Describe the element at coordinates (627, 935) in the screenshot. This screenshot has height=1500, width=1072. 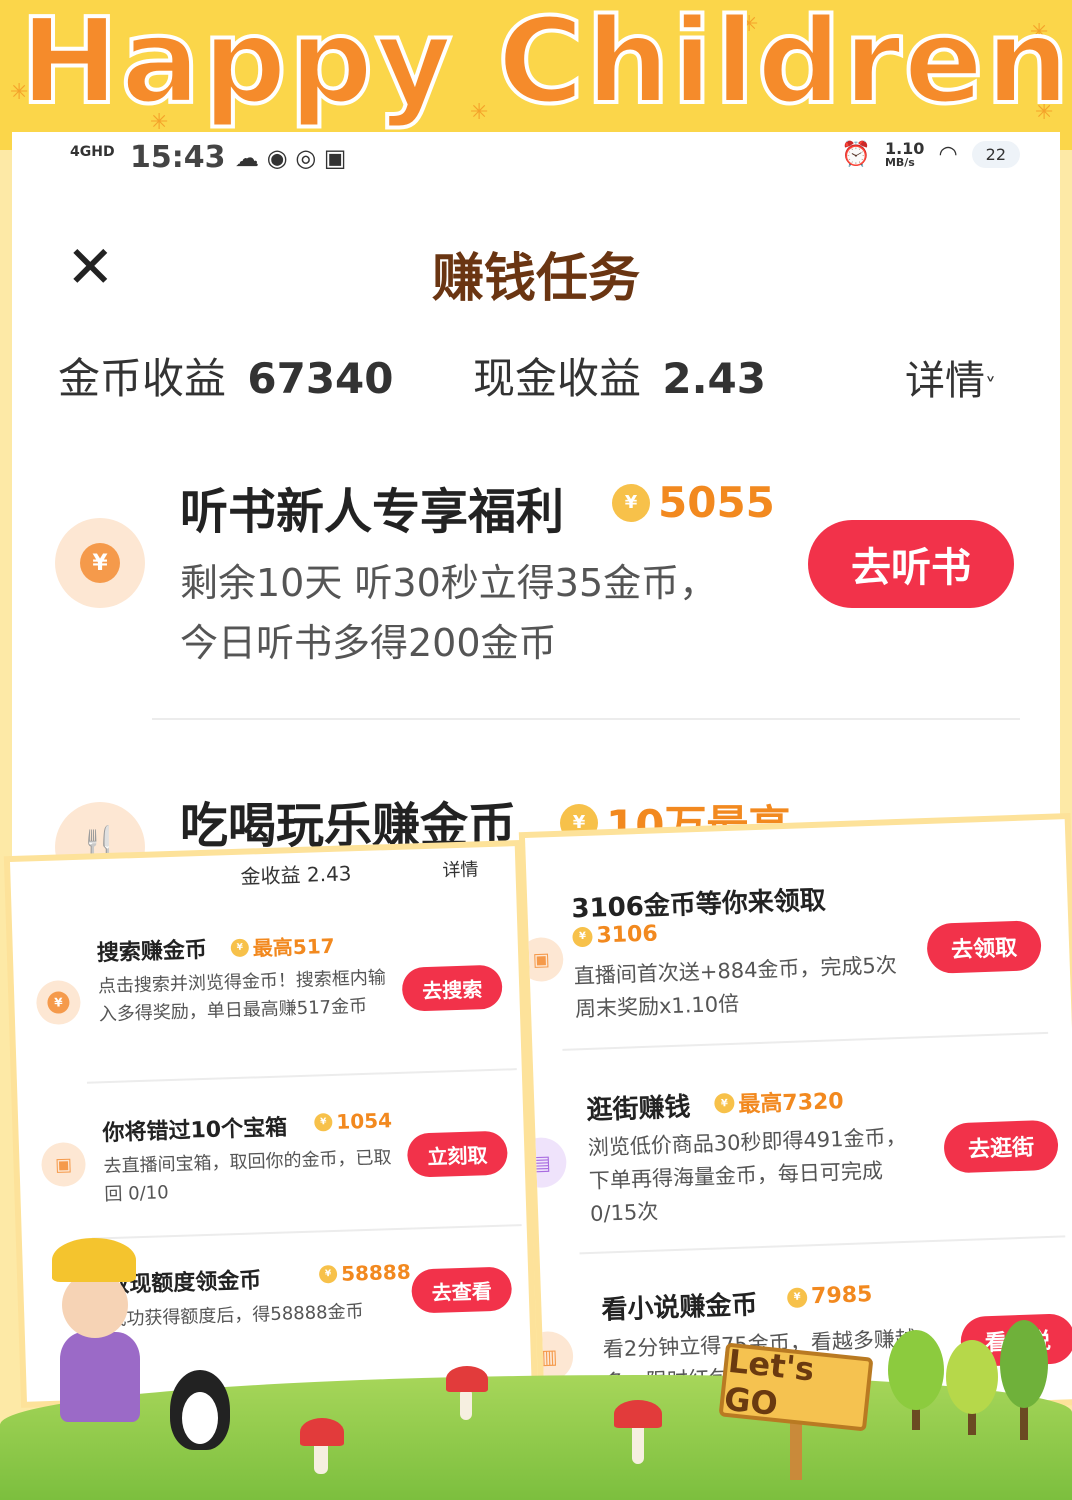
I see `reward-value: 3106` at that location.